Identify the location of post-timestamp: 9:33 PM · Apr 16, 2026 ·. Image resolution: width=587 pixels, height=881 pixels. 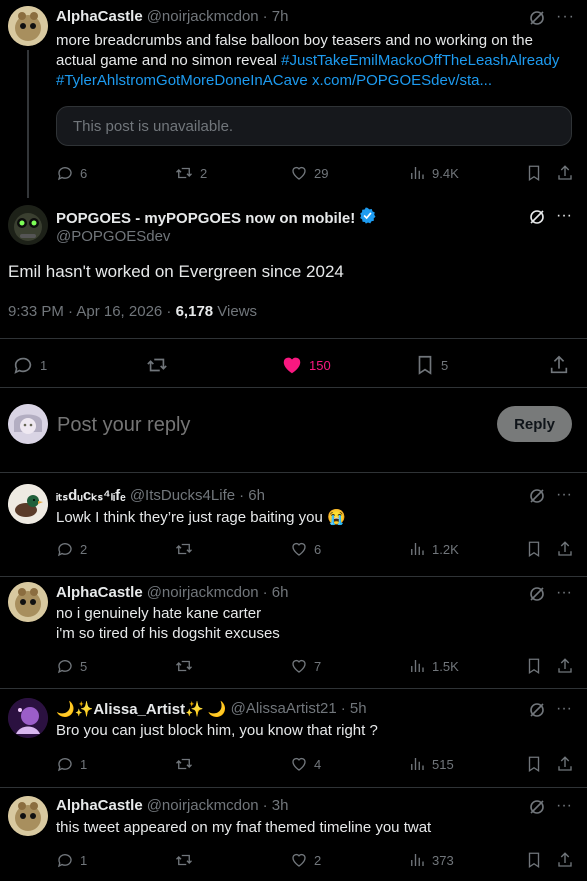
(92, 311).